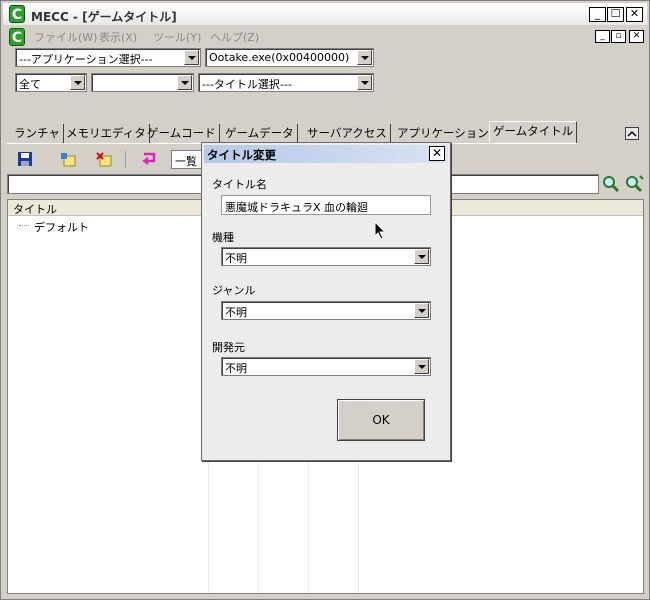 The height and width of the screenshot is (600, 650). What do you see at coordinates (533, 132) in the screenshot?
I see `tab-game-title: ゲームタイトル` at bounding box center [533, 132].